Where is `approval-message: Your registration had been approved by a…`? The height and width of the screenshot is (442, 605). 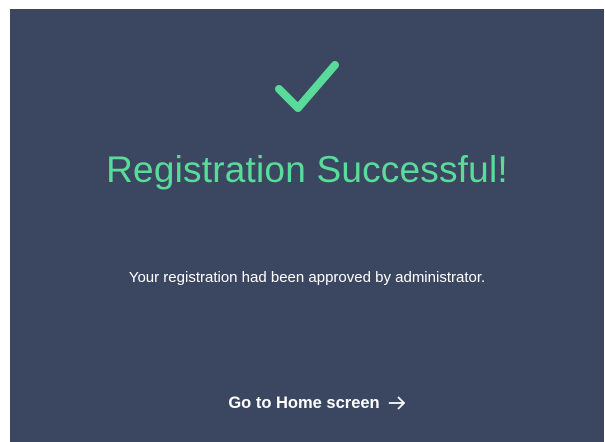 approval-message: Your registration had been approved by a… is located at coordinates (307, 277).